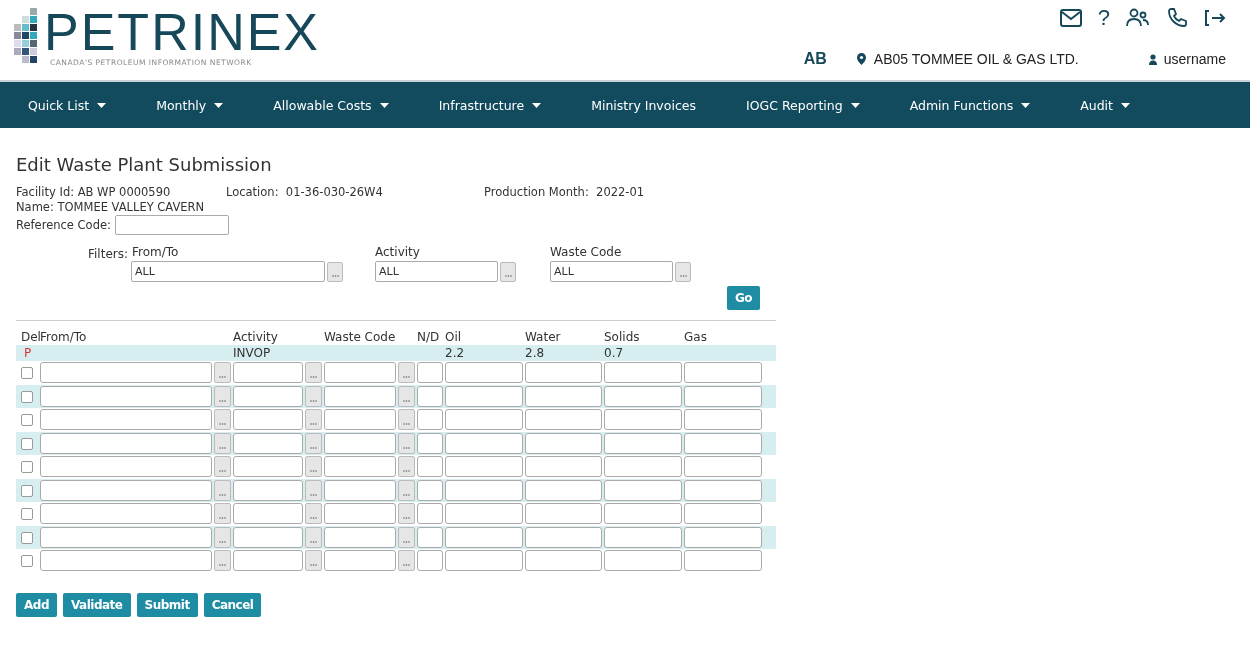 Image resolution: width=1250 pixels, height=647 pixels. Describe the element at coordinates (1194, 59) in the screenshot. I see `username-label: username` at that location.